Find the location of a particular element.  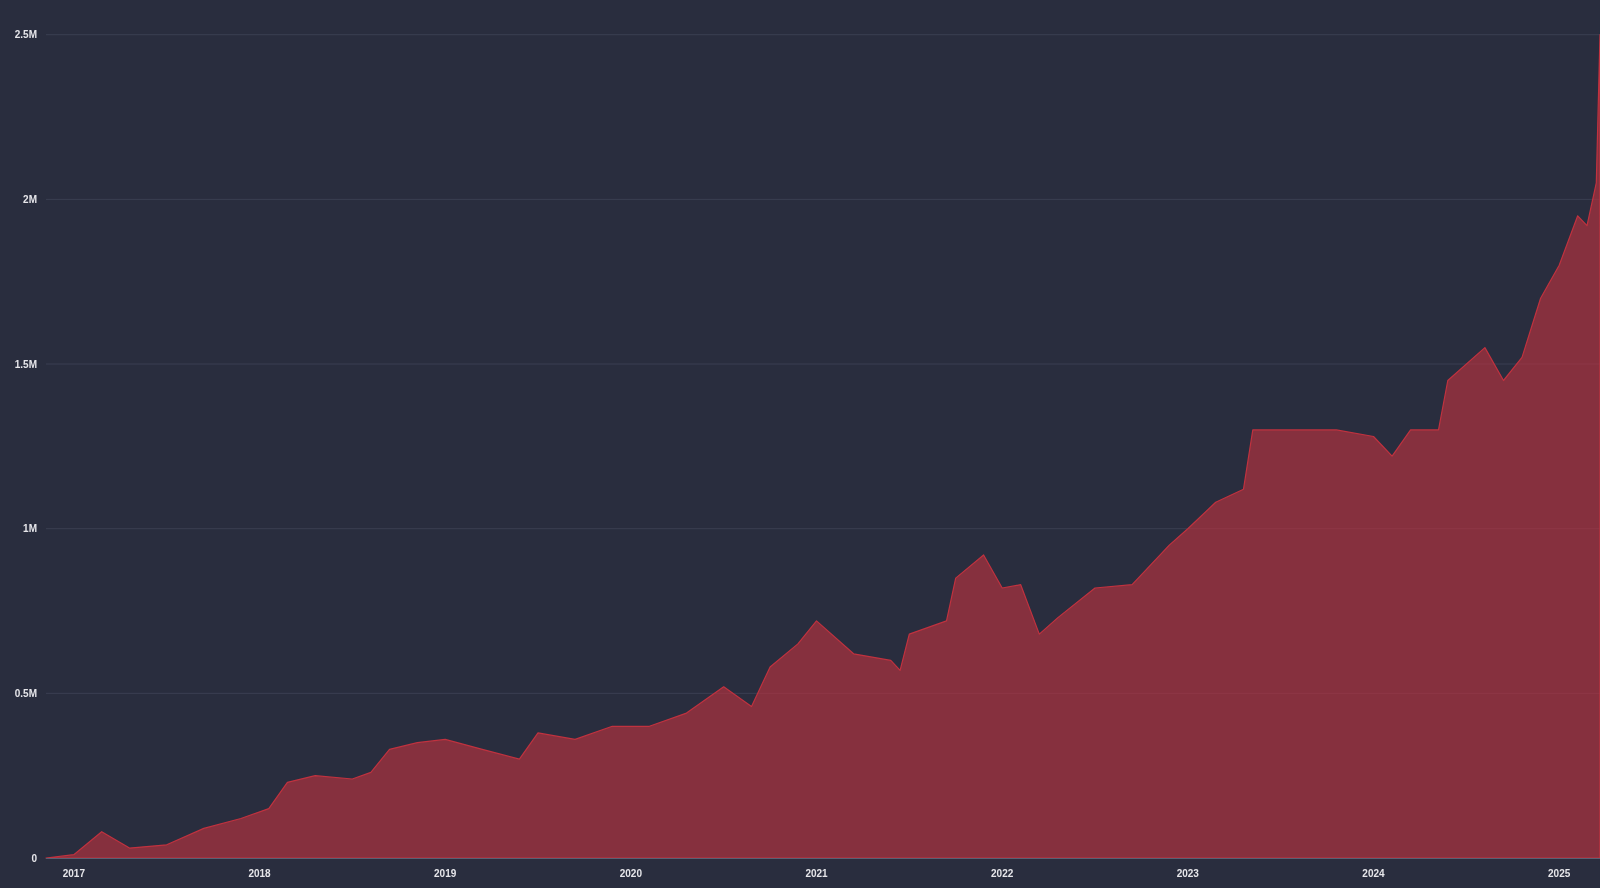

axis-tick-label: 0 is located at coordinates (34, 858).